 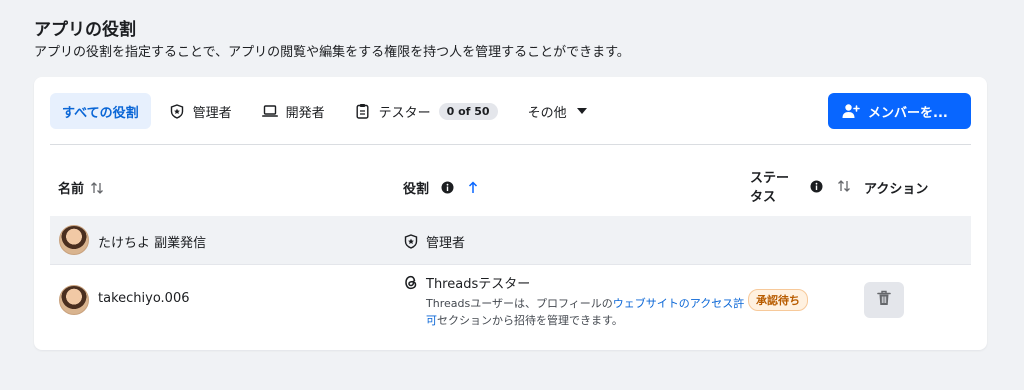 What do you see at coordinates (519, 303) in the screenshot?
I see `role-description-text: Threadsユーザーは、プロフィールの` at bounding box center [519, 303].